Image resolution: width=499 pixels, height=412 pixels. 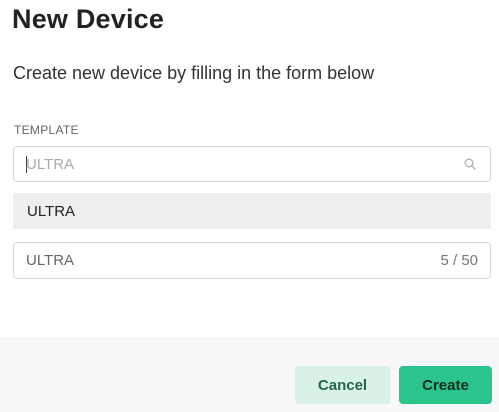 I want to click on search-icon, so click(x=470, y=164).